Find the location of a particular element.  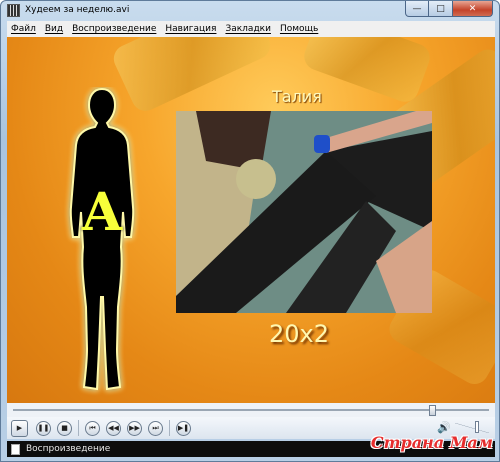

rewind-button: ◀◀ is located at coordinates (113, 428).